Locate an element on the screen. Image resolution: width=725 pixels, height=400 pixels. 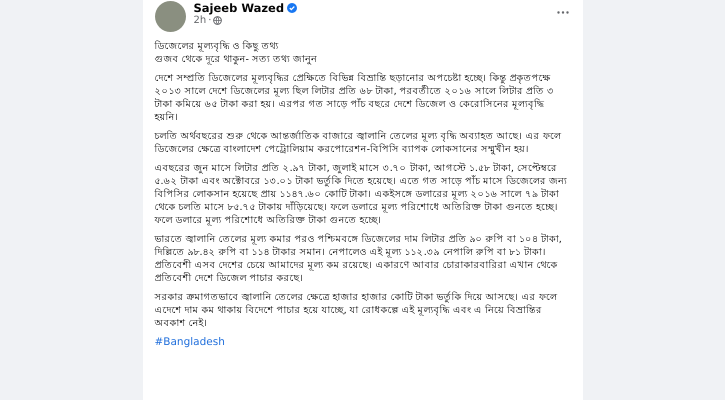
post-paragraph: এবছরের জুন মাসে লিটার প্রতি ২.৯৭ টাকা, জুলাই মাসে ৩.৭০ টাকা, আগস্টে ১.৫৮ টাকা, সেপ্টেম্বরে ৫.৬২ টাকা এবং অক্টোবরে ১৩.০১ টাকা ভর্তুকি দিতে হয়েছে। এতে গত সাড়ে পাঁচ মাসে ডিজেলের জন্য বিপিসির লোকসান হয়েছে প্রায় ১১৪৭.৬০ কোটি টাকা। একইসঙ্গে ডলারের মূল্য ২০১৬ সালে ৭৯ টাকা থেকে চলতি মাসে ৮৫.৭৫ টাকায় দাঁড়িয়েছে। ফলে ডলারে মূল্য পরিশোধে অতিরিক্ত টাকা গুনতে হচ্ছে। ফলে ডলারে মূল্য পরিশোধে অতিরিক্ত টাকা গুনতে হচ্ছে। is located at coordinates (361, 194).